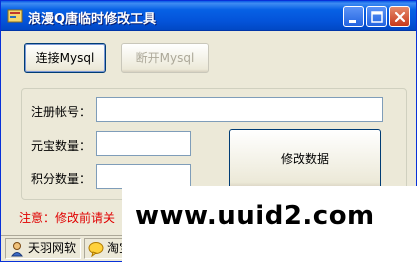 The height and width of the screenshot is (262, 417). What do you see at coordinates (65, 58) in the screenshot?
I see `connect-mysql-button: 连接Mysql` at bounding box center [65, 58].